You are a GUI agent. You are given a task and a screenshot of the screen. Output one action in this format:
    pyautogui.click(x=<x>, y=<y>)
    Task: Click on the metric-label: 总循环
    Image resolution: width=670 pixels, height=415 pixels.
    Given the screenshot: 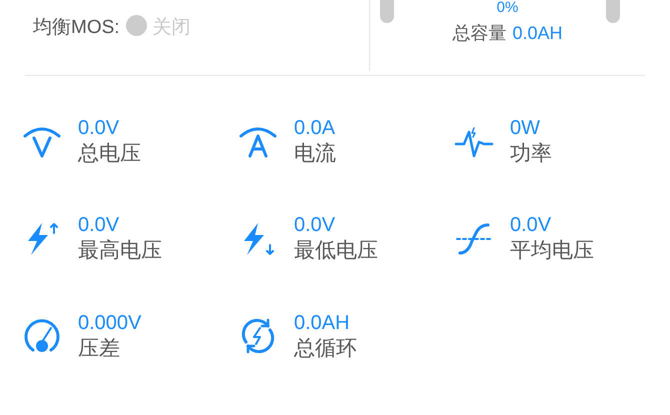 What is the action you would take?
    pyautogui.click(x=325, y=349)
    